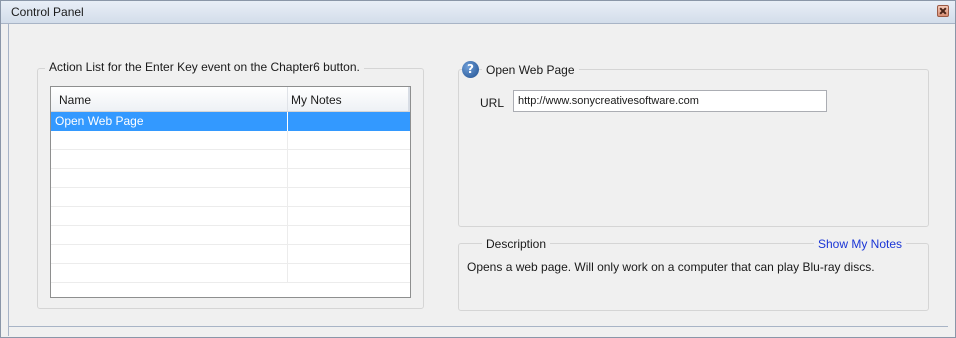  What do you see at coordinates (470, 69) in the screenshot?
I see `help-icon: ?` at bounding box center [470, 69].